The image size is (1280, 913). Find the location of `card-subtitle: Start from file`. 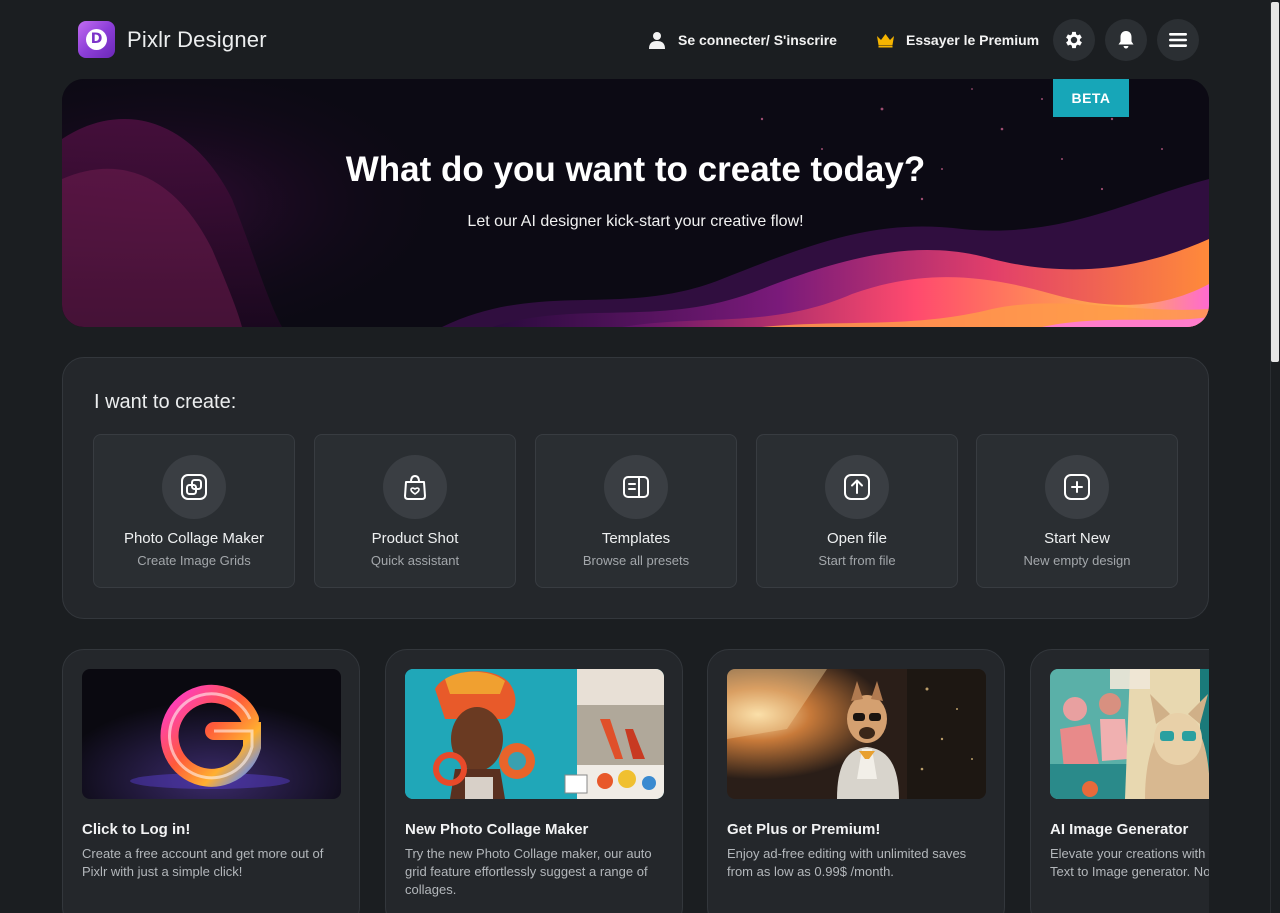

card-subtitle: Start from file is located at coordinates (857, 560).